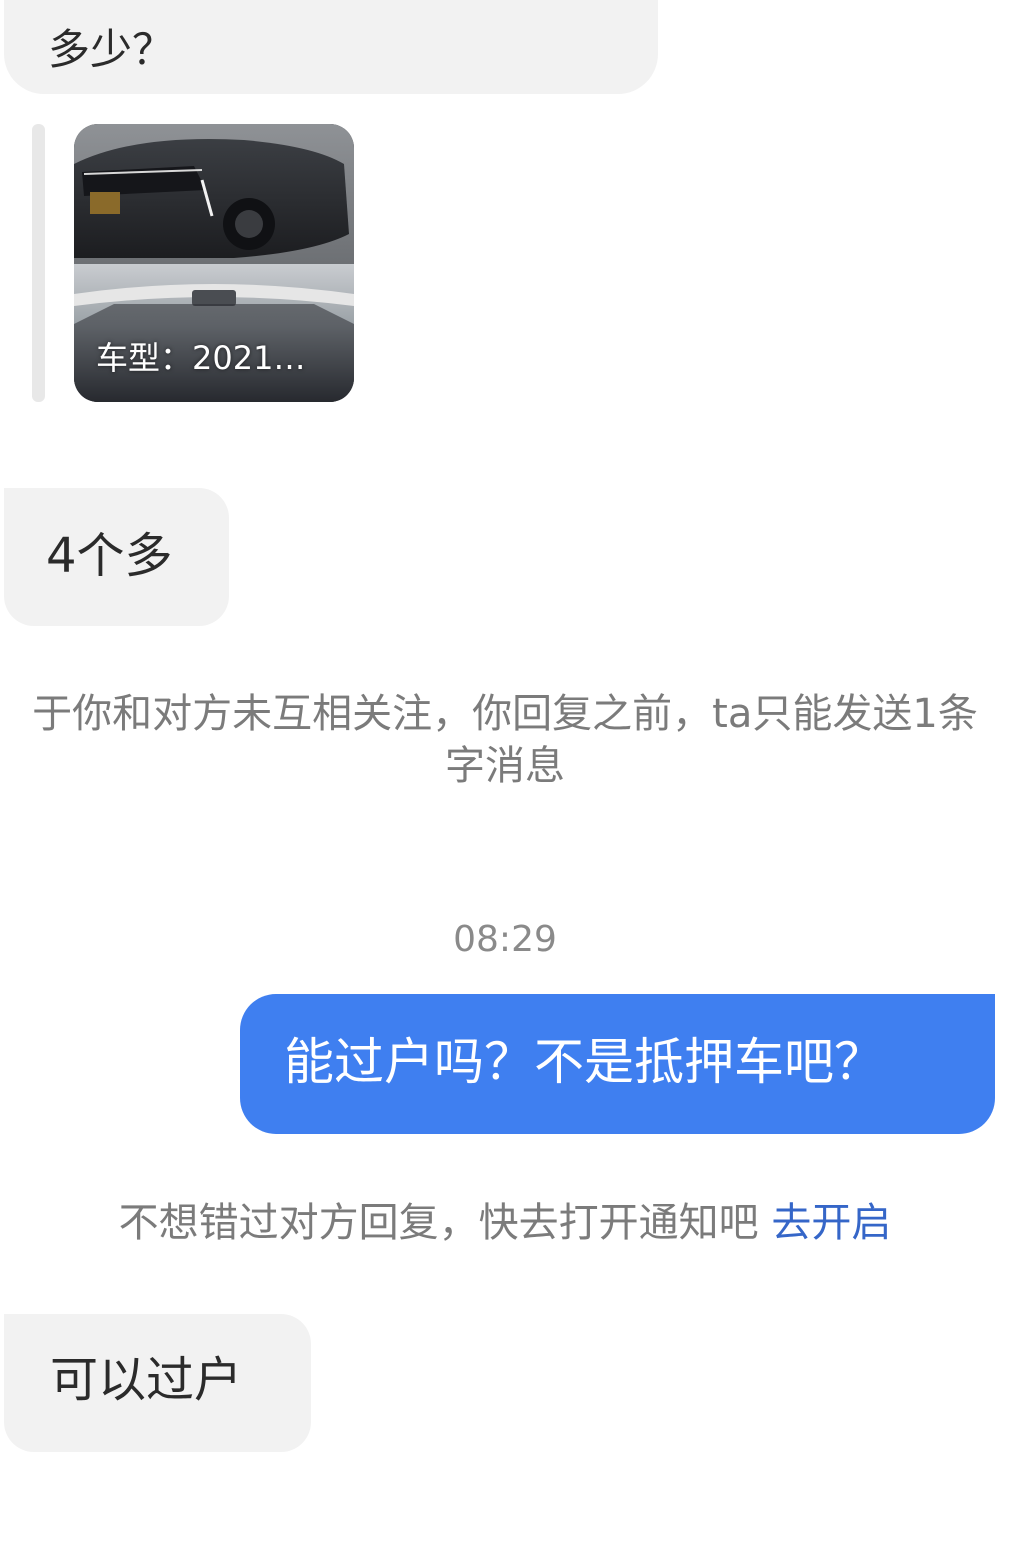  I want to click on message-timestamp: 08:29, so click(505, 939).